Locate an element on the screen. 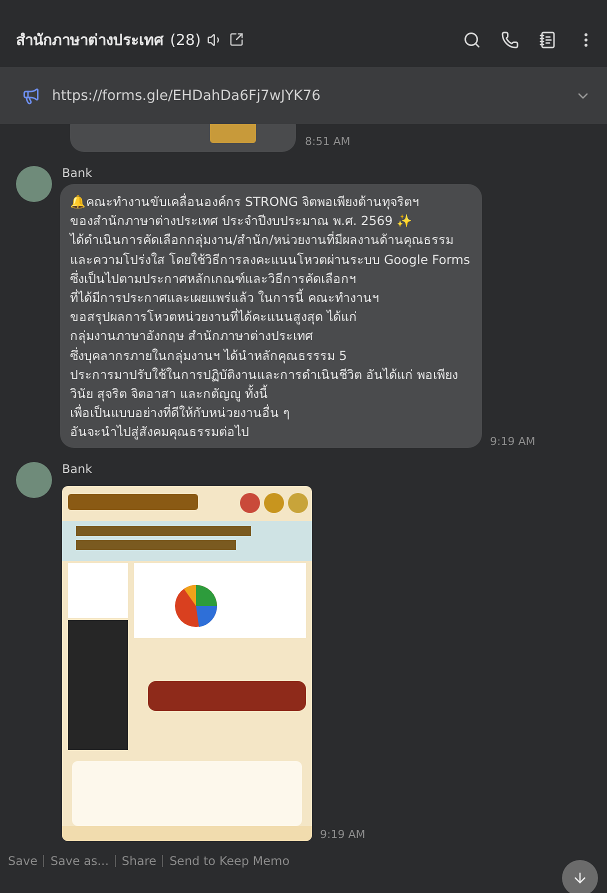 This screenshot has height=893, width=607. pinned-announcement: https://forms.gle/EHDahDa6Fj7wJYK76 is located at coordinates (303, 95).